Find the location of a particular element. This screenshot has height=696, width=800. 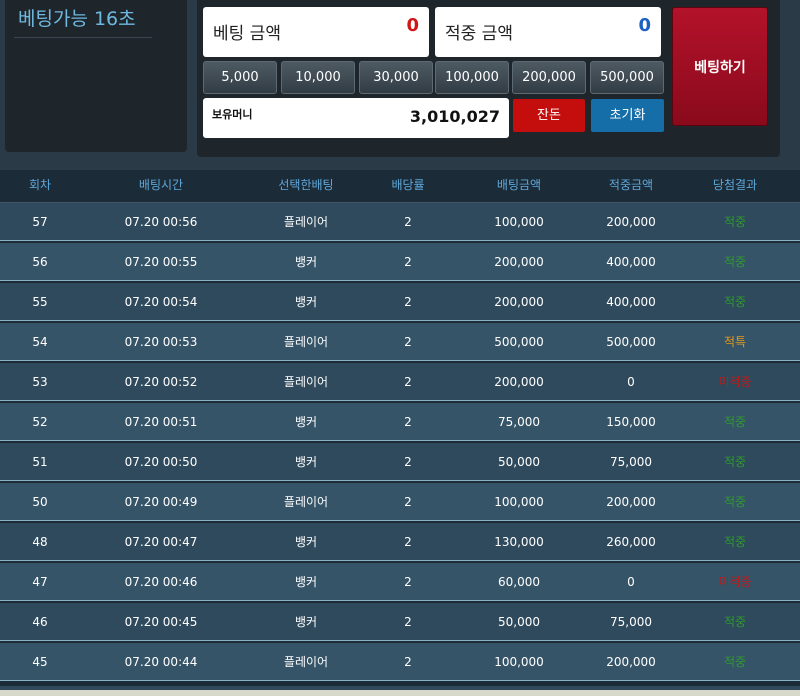

header-odds: 배당률 is located at coordinates (408, 185).